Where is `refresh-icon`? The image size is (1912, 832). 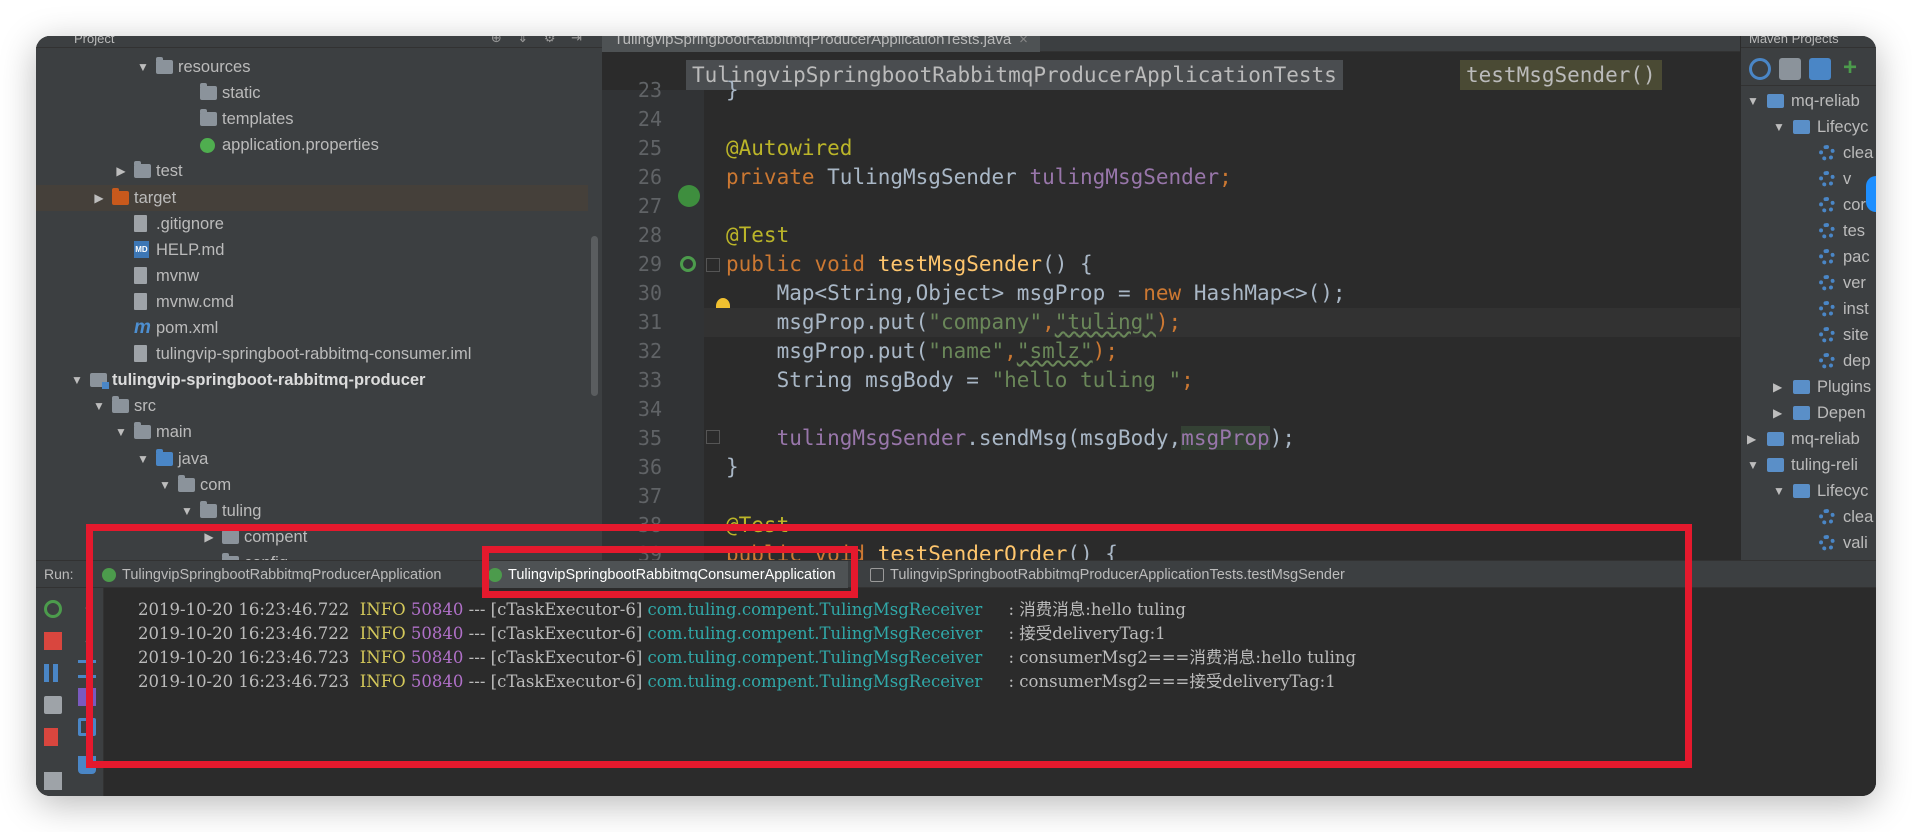 refresh-icon is located at coordinates (1760, 69).